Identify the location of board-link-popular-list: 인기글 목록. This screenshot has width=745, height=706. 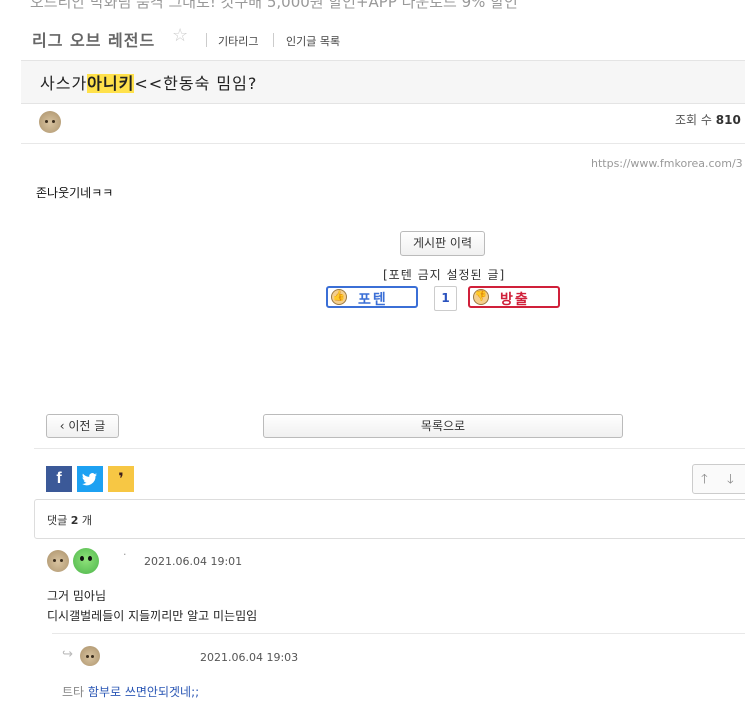
(313, 41).